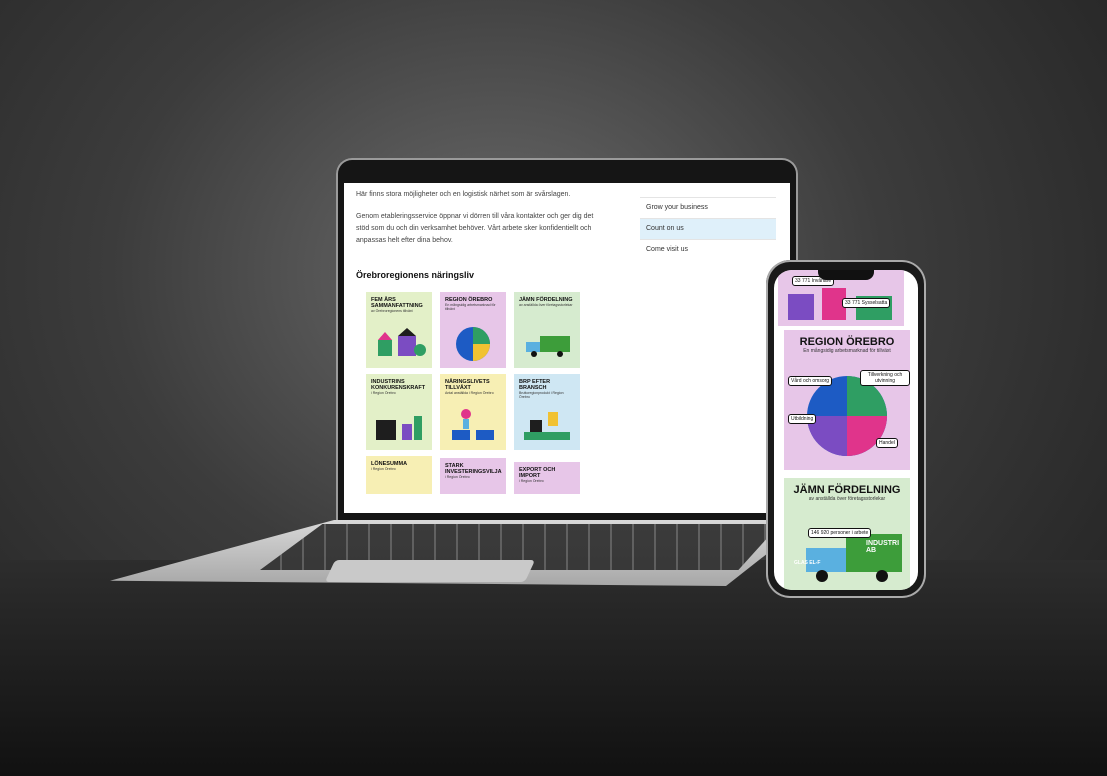 The height and width of the screenshot is (776, 1107). I want to click on phone-fordelning-sub: av anställda över företagsstorlekar, so click(847, 499).